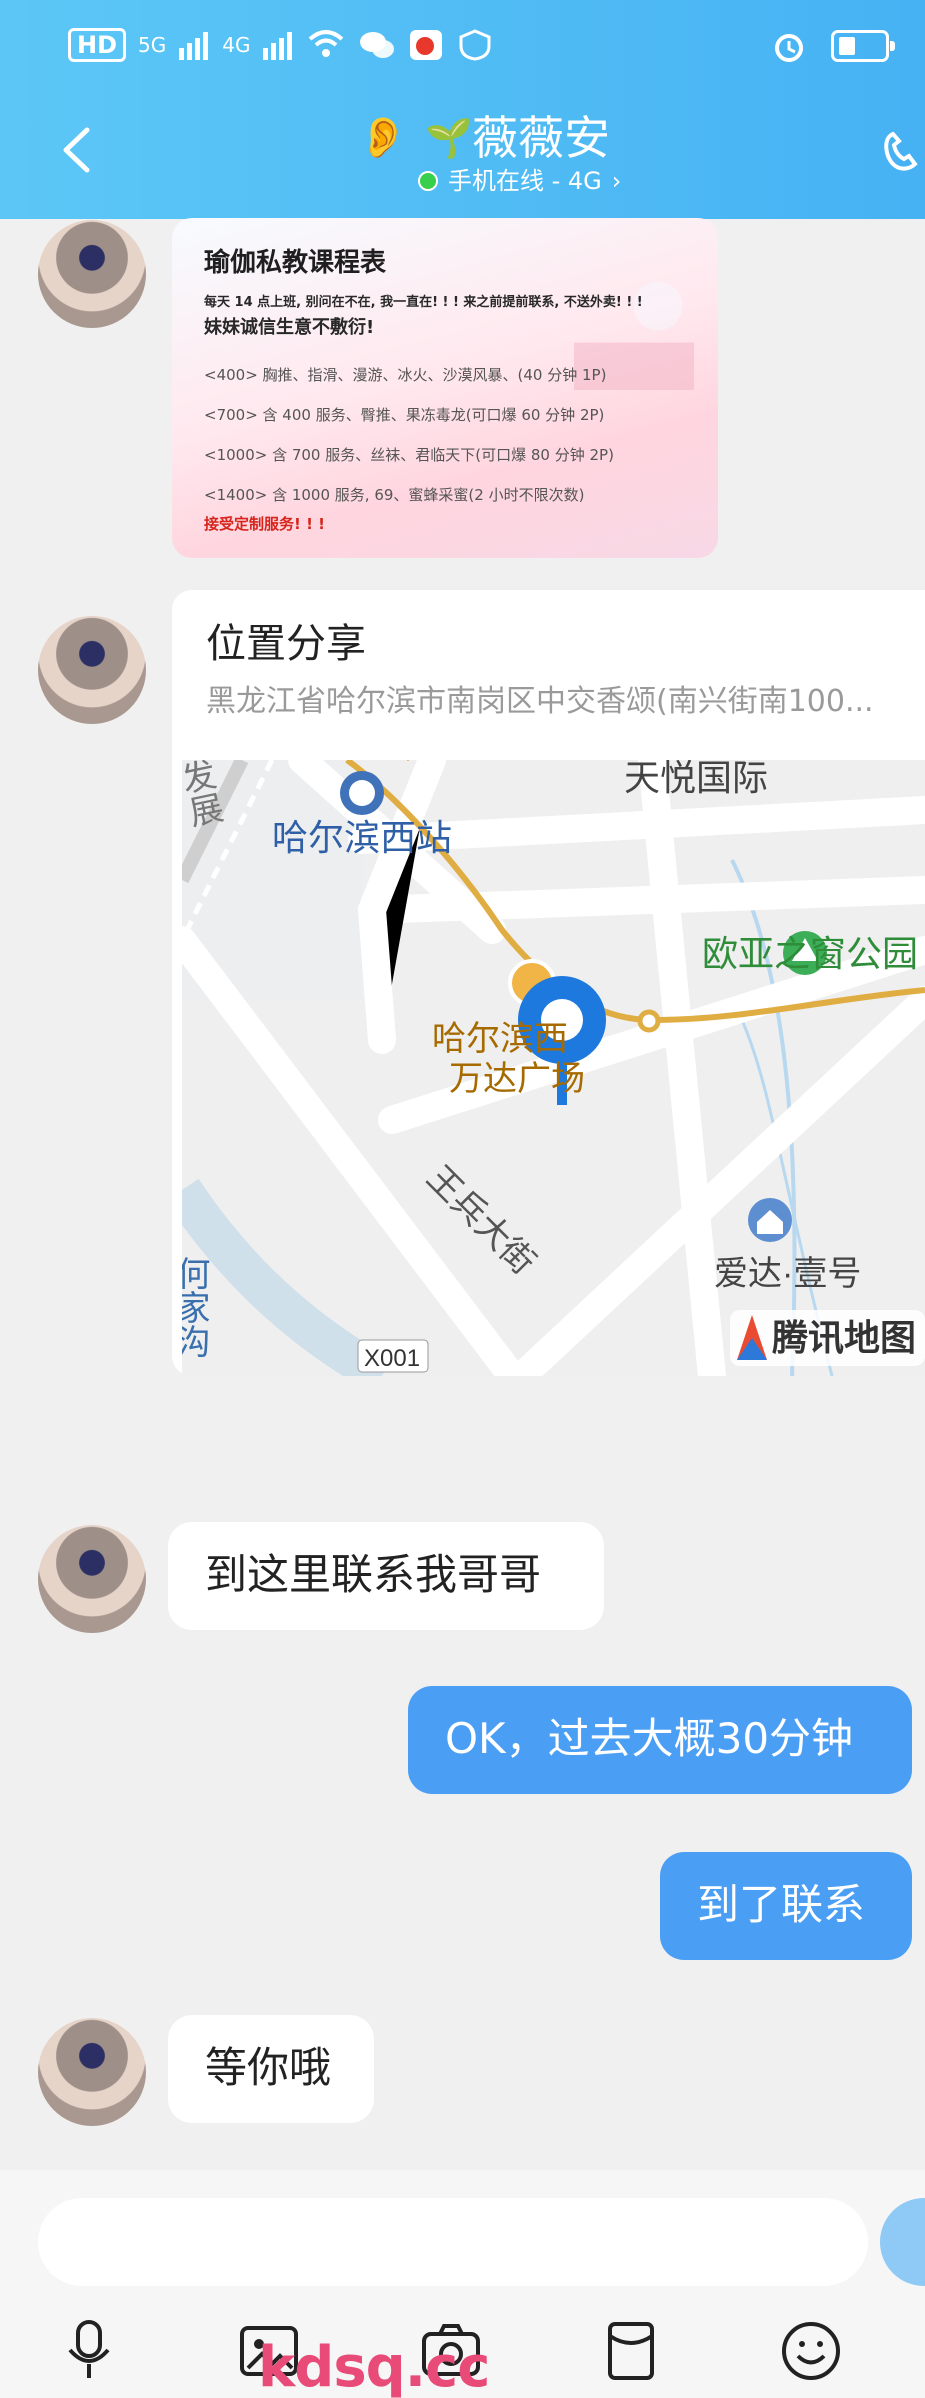 The width and height of the screenshot is (925, 2398). I want to click on online-dot-icon, so click(428, 181).